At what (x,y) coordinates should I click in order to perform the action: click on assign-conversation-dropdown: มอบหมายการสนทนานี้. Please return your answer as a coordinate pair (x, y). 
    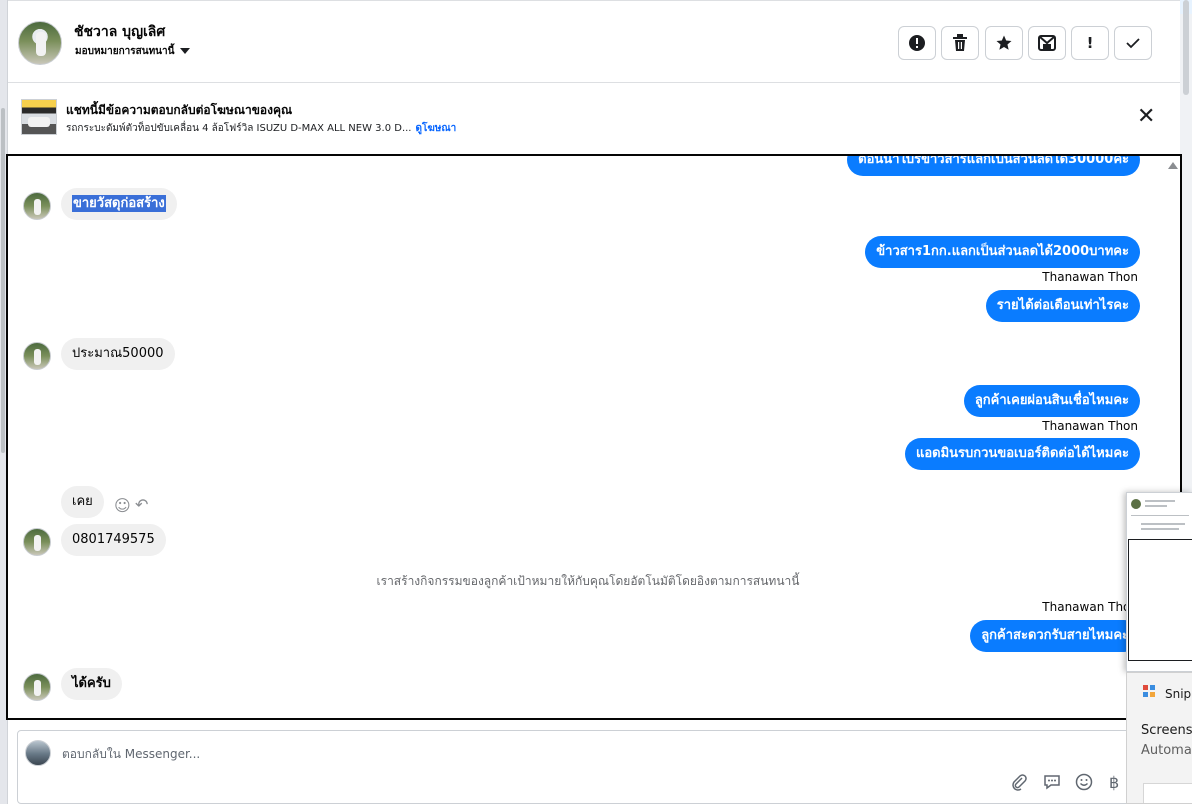
    Looking at the image, I should click on (133, 51).